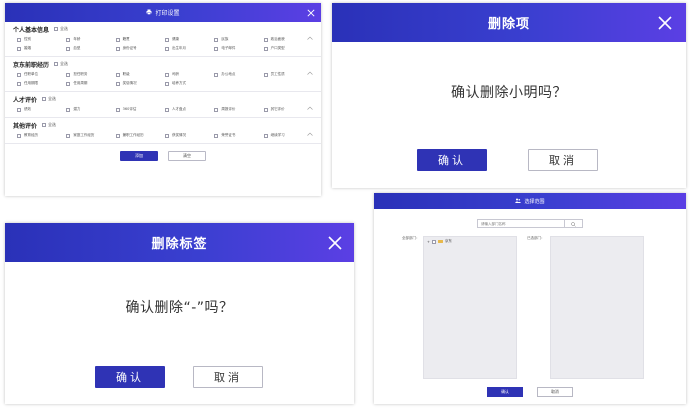 The image size is (690, 408). What do you see at coordinates (238, 39) in the screenshot?
I see `option-checkbox: 民族` at bounding box center [238, 39].